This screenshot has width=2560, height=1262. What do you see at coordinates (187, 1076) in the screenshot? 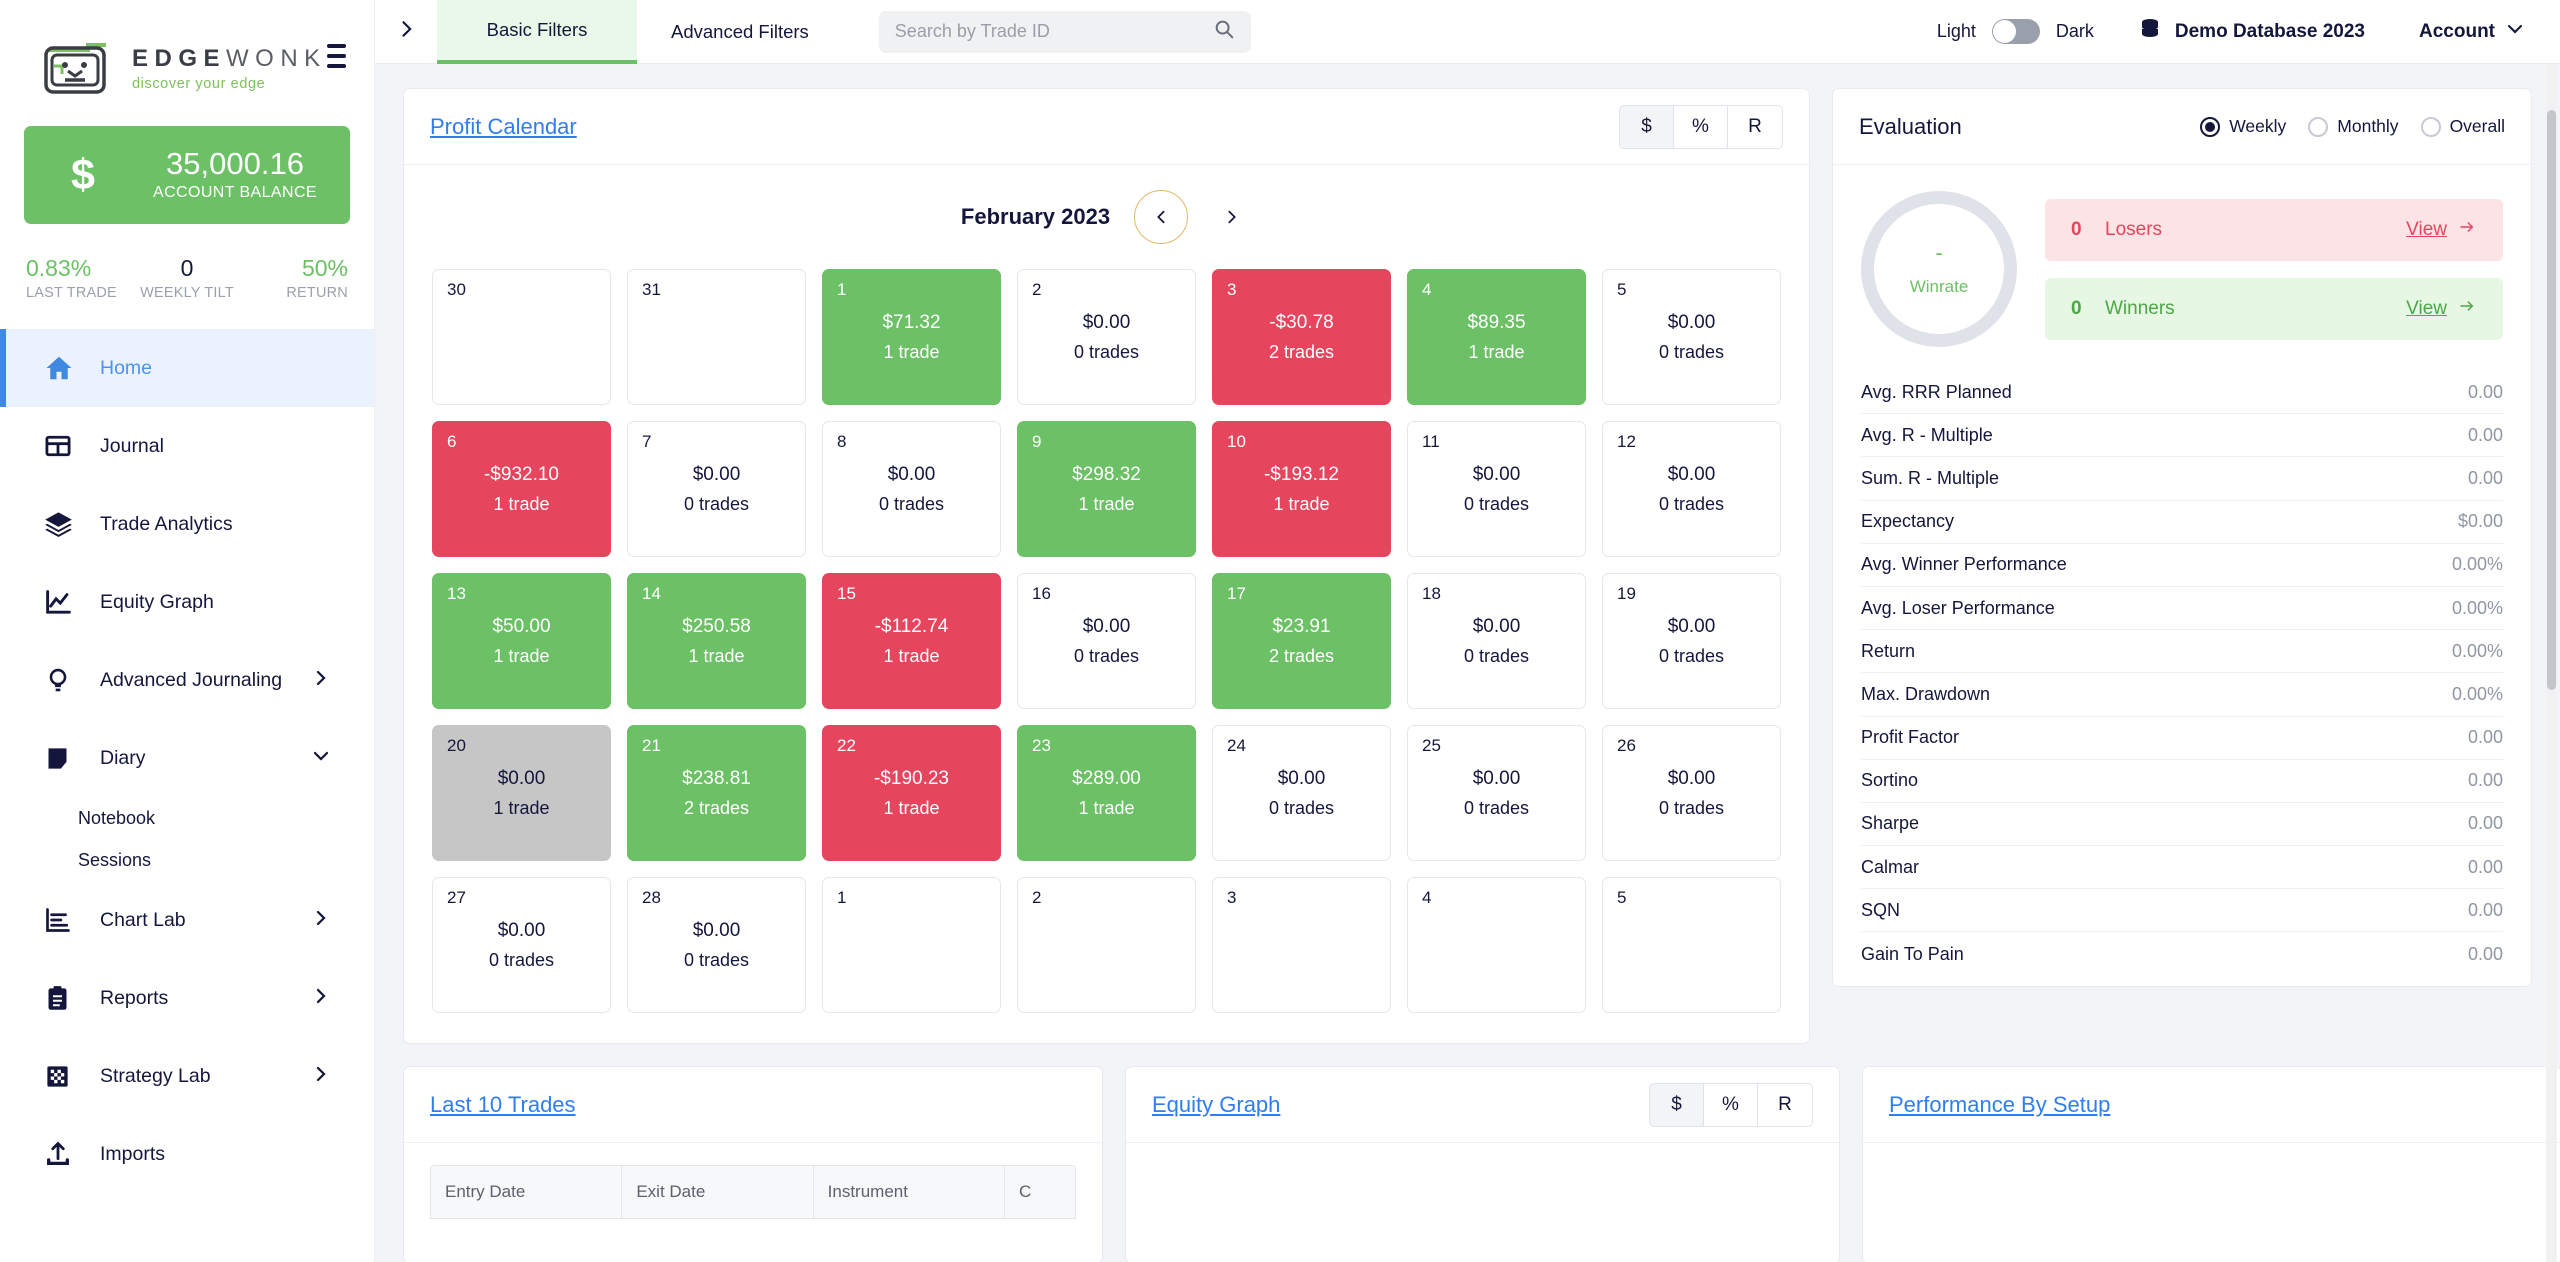
I see `sidebar-item-strategy-lab: Strategy Lab` at bounding box center [187, 1076].